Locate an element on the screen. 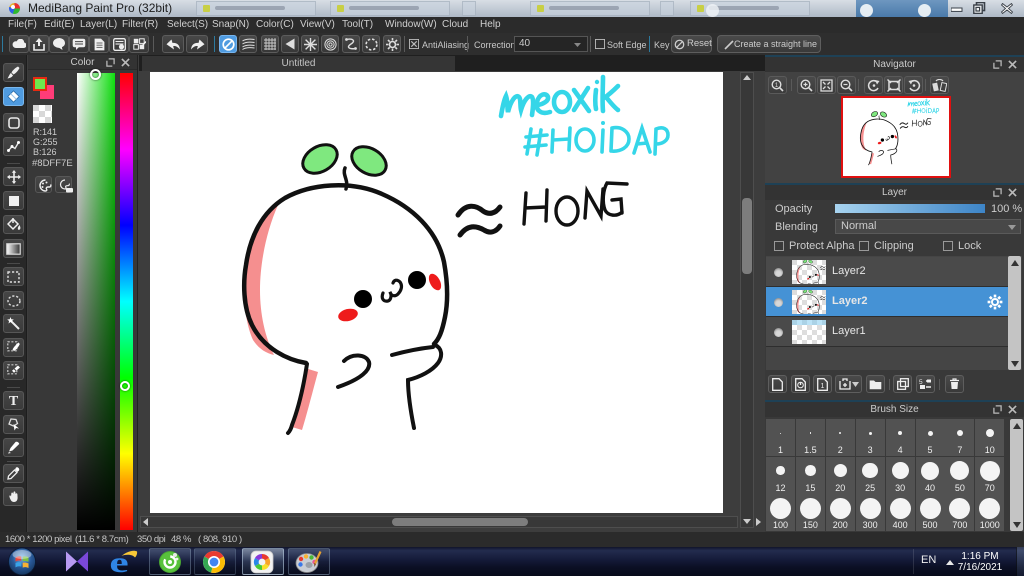 The height and width of the screenshot is (576, 1024). svg-text: 1 is located at coordinates (823, 386).